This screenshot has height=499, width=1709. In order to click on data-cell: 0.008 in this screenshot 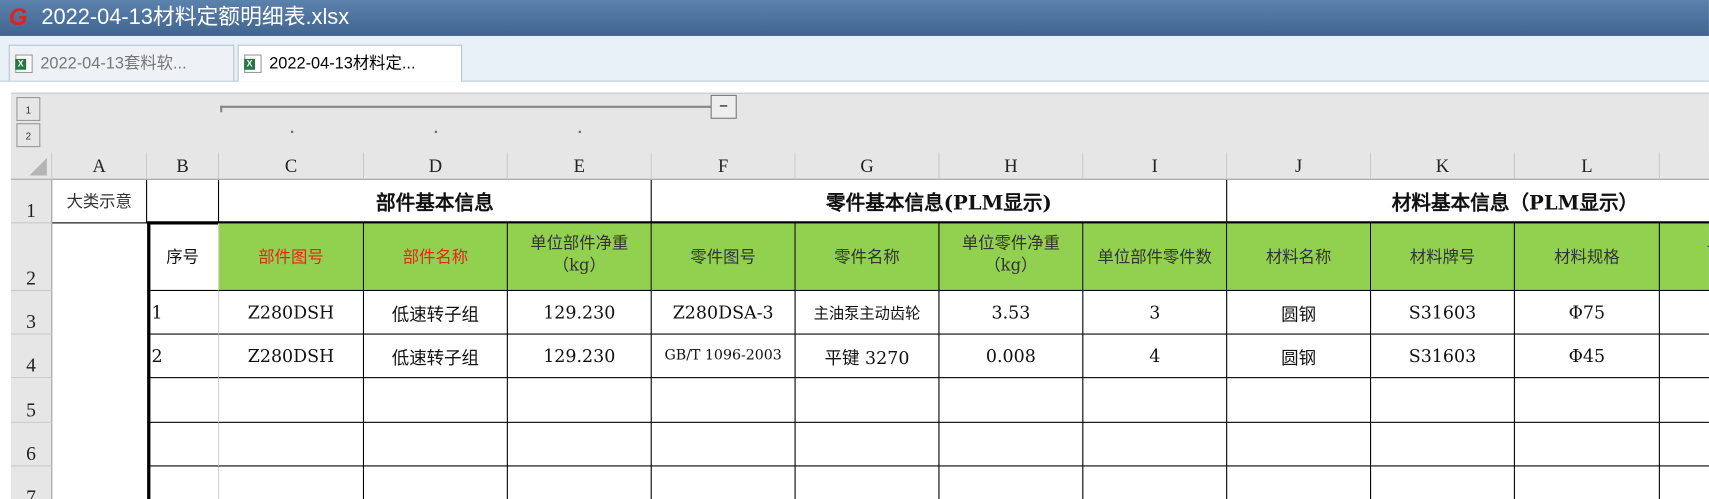, I will do `click(1011, 356)`.